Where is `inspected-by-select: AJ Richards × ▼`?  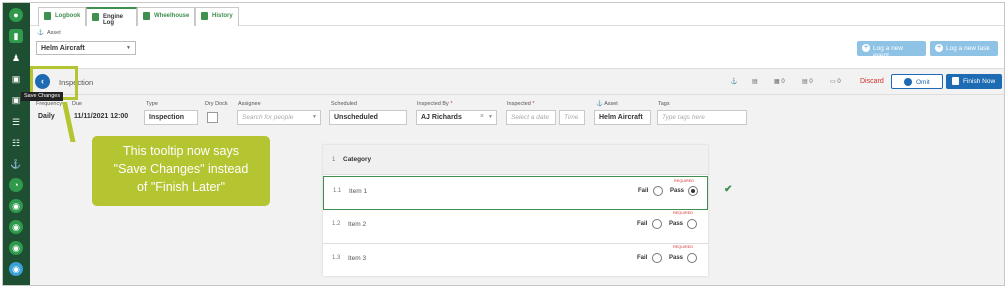
inspected-by-select: AJ Richards × ▼ is located at coordinates (456, 117).